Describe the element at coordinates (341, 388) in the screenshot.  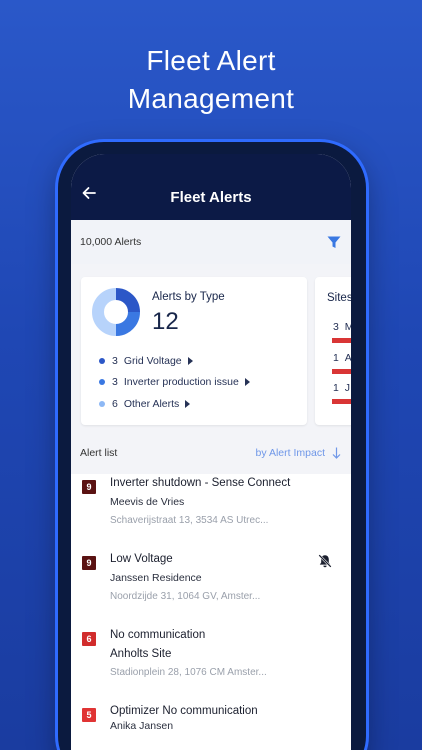
I see `site-row: 1 J` at that location.